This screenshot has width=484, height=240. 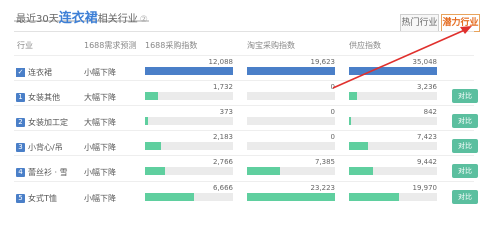 I want to click on annotation-arrow, so click(x=402, y=57).